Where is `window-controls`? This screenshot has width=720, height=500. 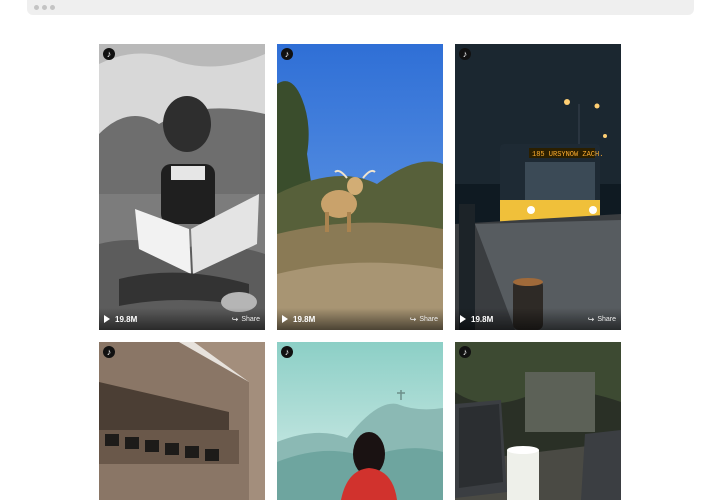 window-controls is located at coordinates (44, 7).